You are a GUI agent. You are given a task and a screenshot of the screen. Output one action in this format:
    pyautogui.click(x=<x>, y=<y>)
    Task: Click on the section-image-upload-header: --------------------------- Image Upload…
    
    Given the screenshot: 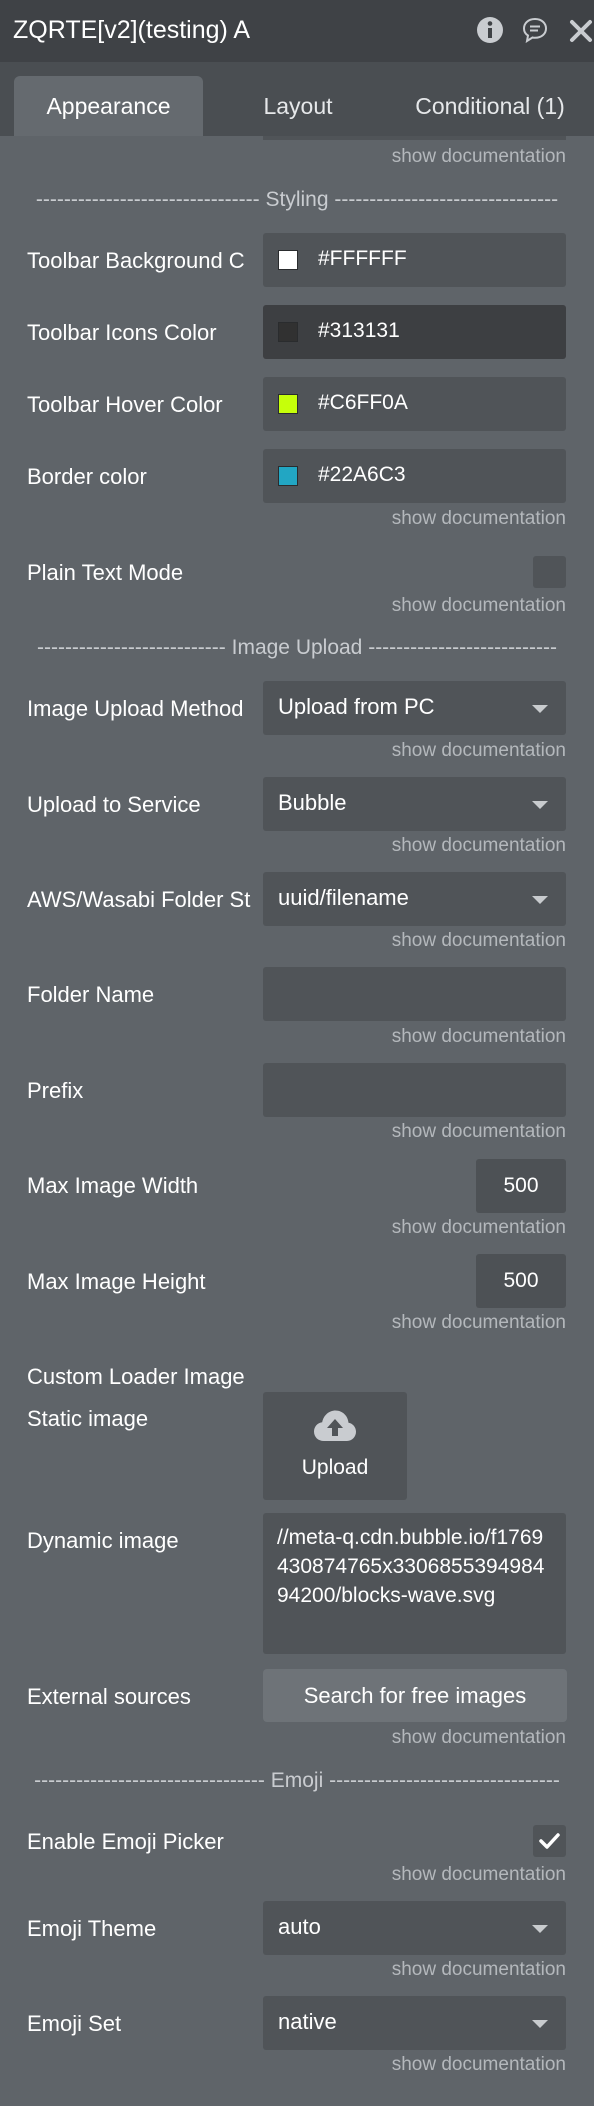 What is the action you would take?
    pyautogui.click(x=297, y=647)
    